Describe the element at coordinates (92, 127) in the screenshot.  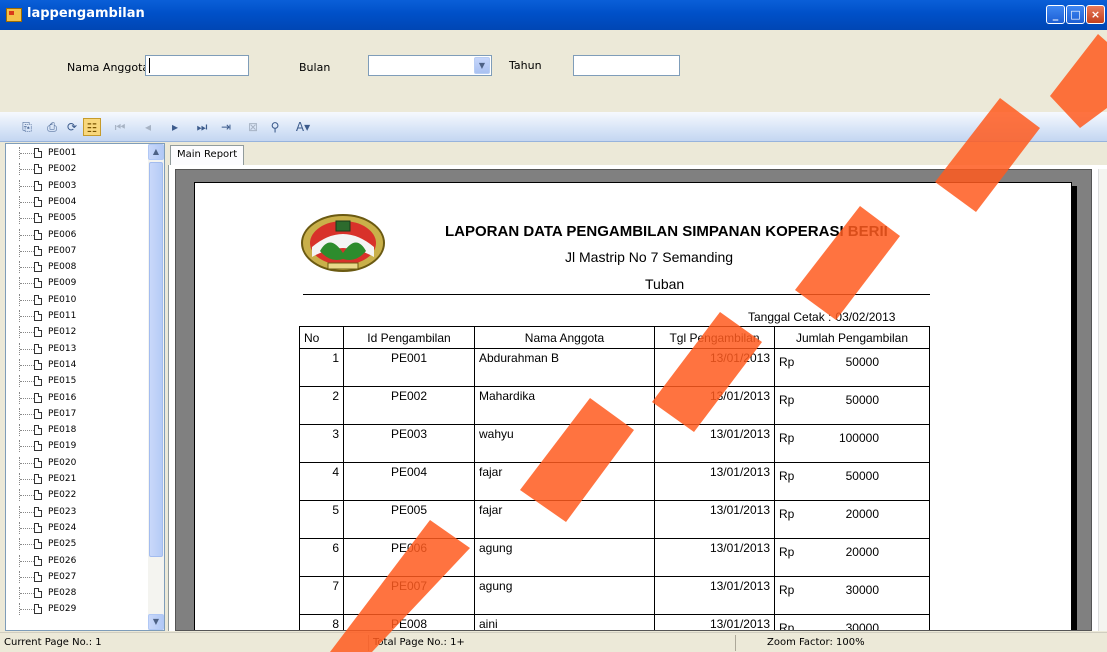
I see `toggle-tree-icon: ☷` at that location.